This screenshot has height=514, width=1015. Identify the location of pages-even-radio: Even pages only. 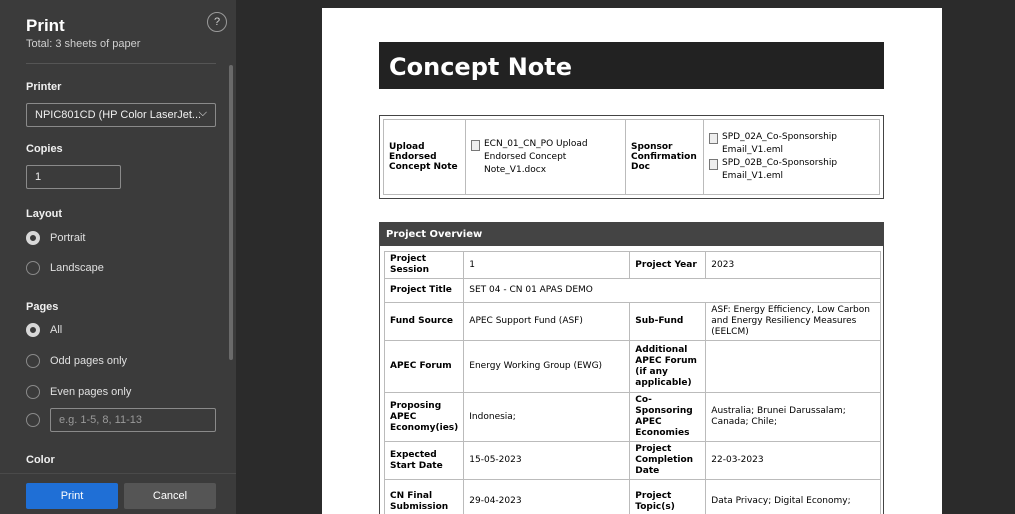
(78, 392).